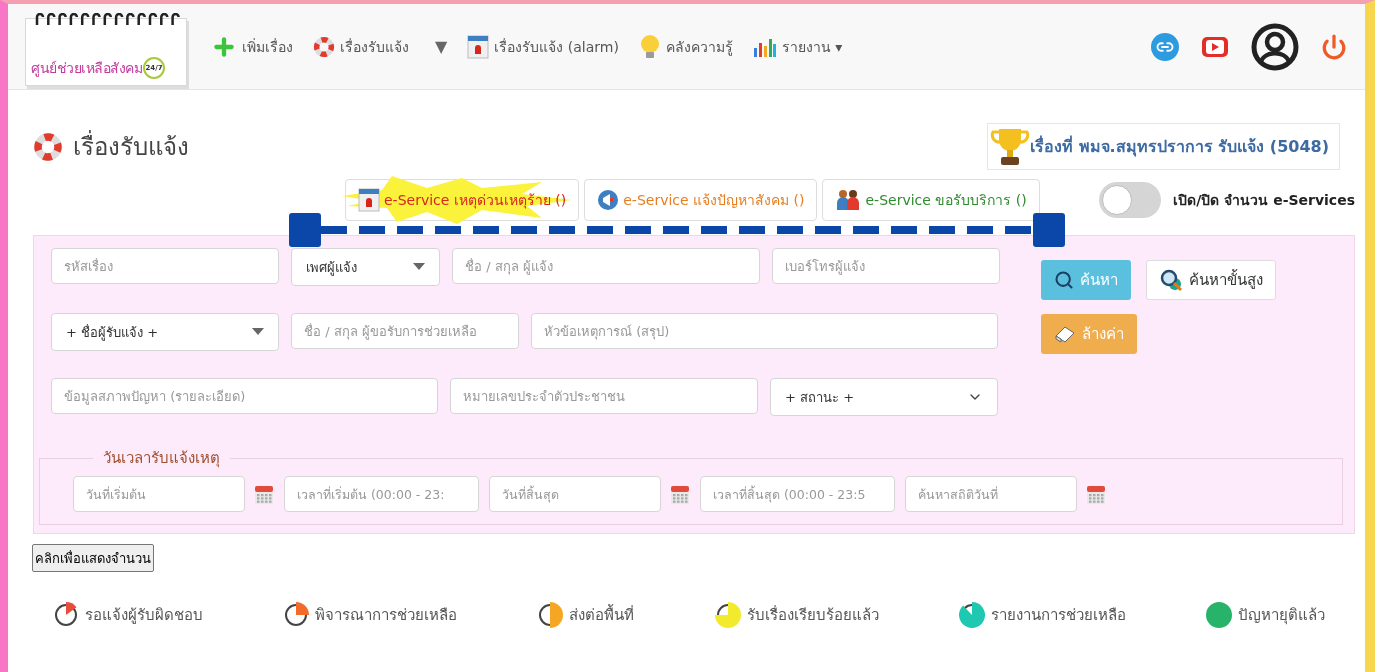 The width and height of the screenshot is (1375, 672). I want to click on status-legend-label: ส่งต่อพื้นที่, so click(602, 614).